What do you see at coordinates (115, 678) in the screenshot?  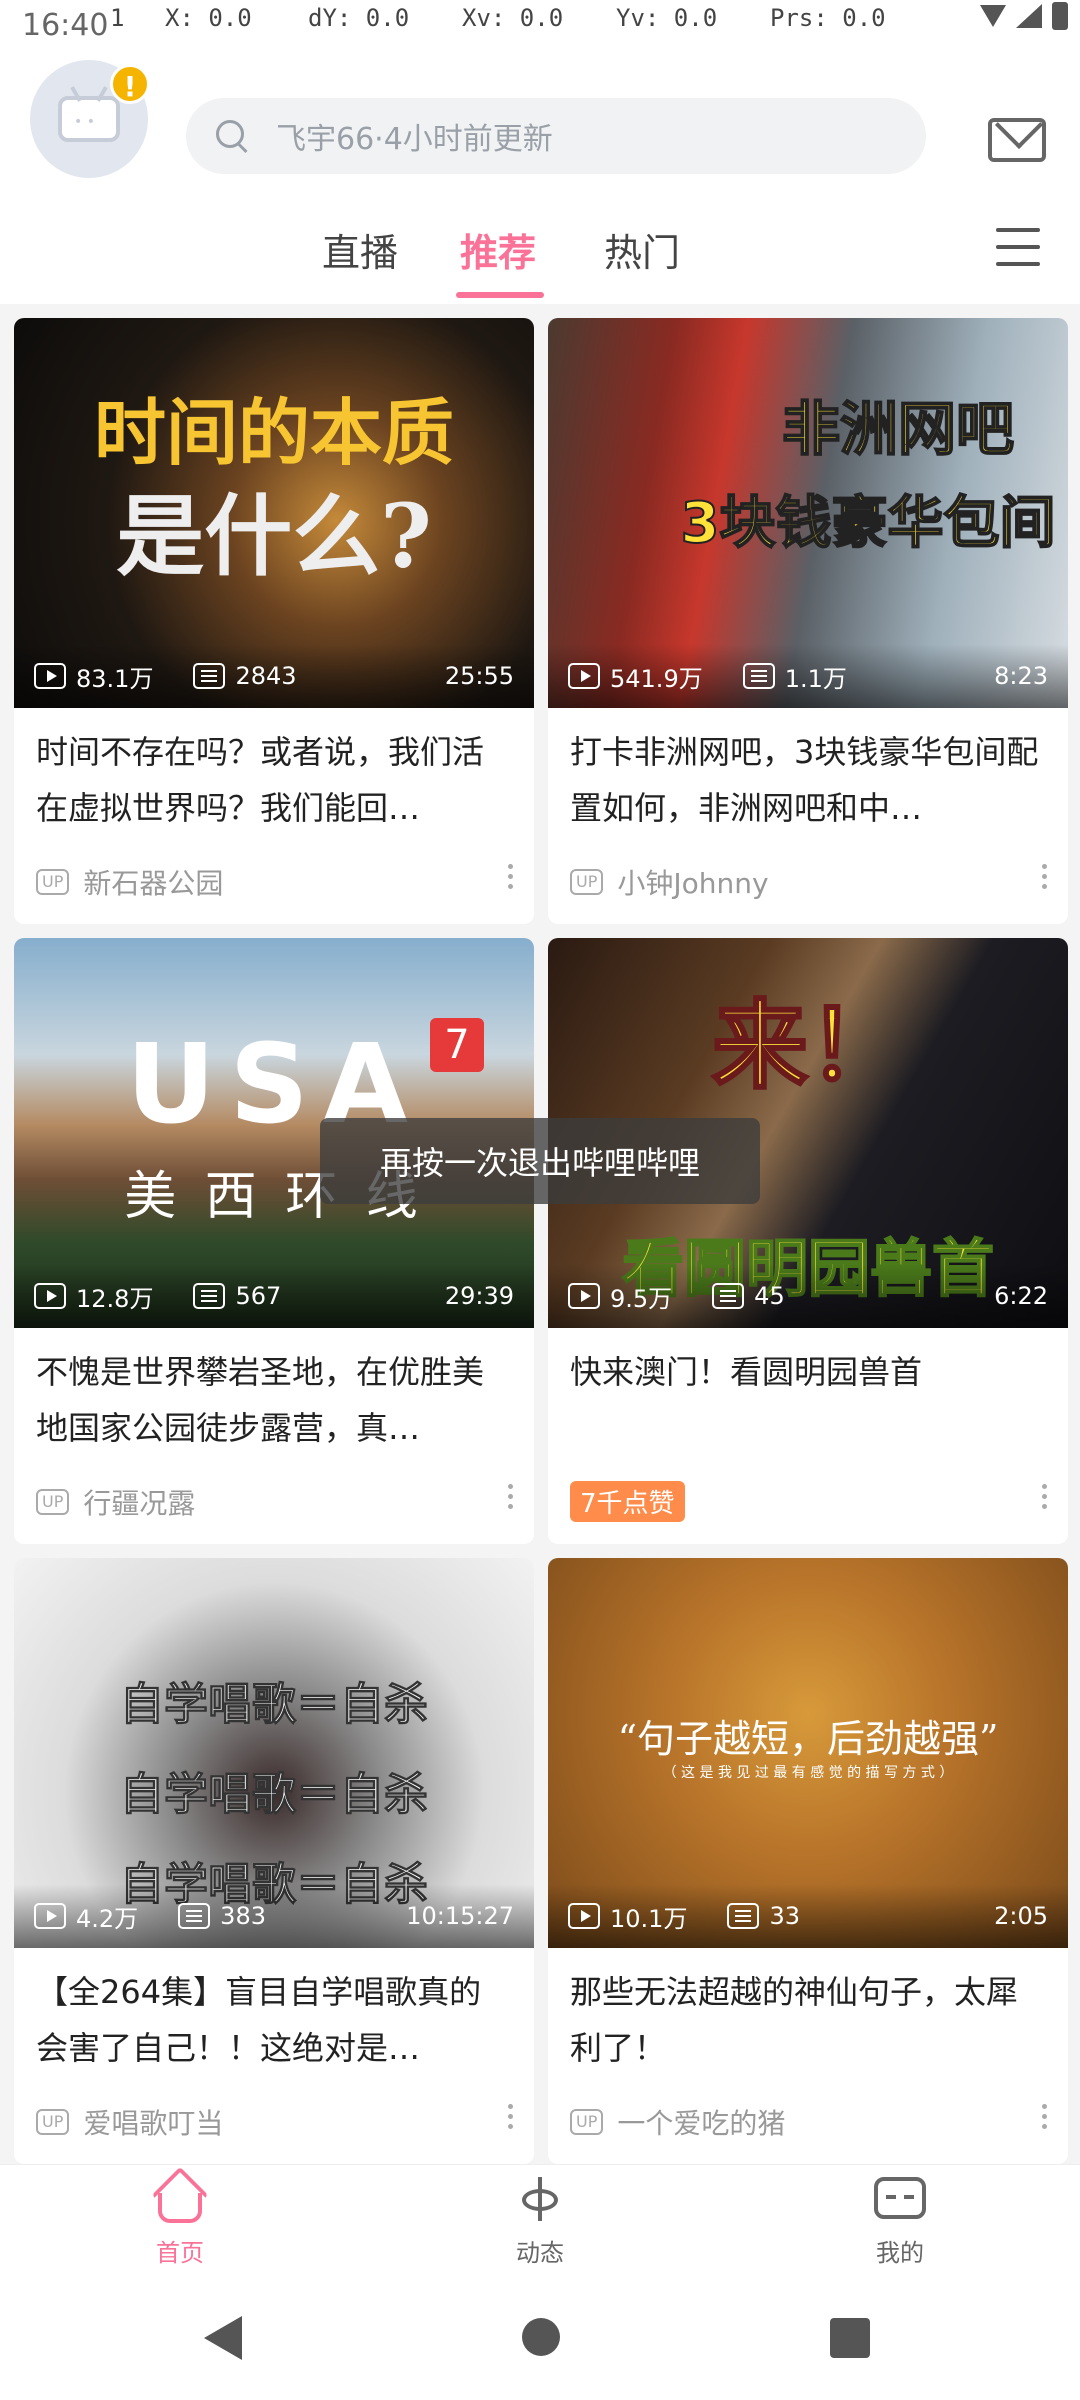 I see `view-count: 83.1万` at bounding box center [115, 678].